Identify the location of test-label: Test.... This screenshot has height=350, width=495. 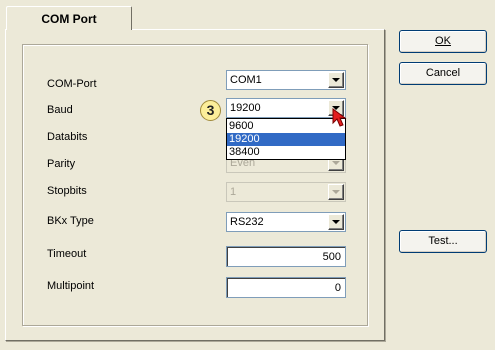
(443, 241).